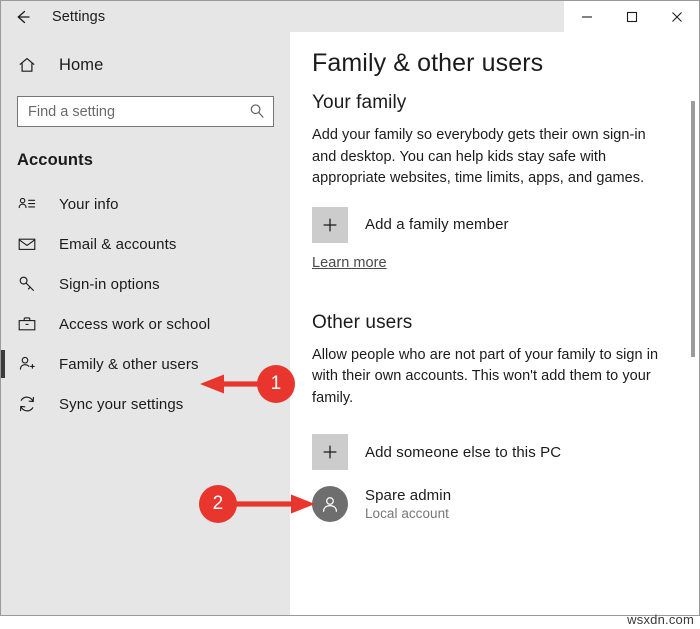  Describe the element at coordinates (437, 224) in the screenshot. I see `add-family-member-label: Add a family member` at that location.